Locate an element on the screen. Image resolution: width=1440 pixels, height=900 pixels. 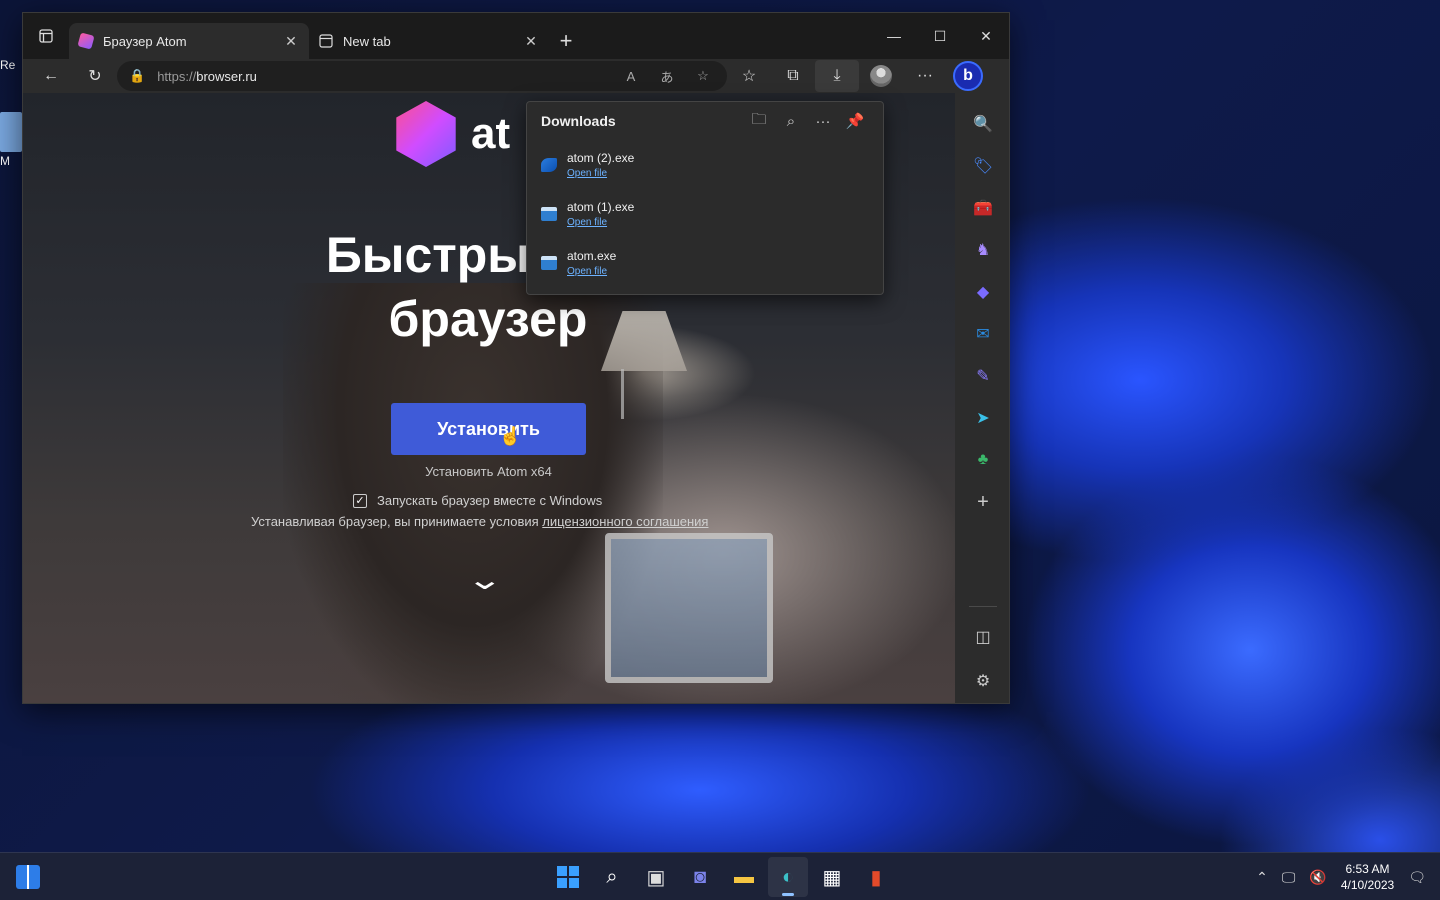
task-view-button: ▣ is located at coordinates (656, 877).